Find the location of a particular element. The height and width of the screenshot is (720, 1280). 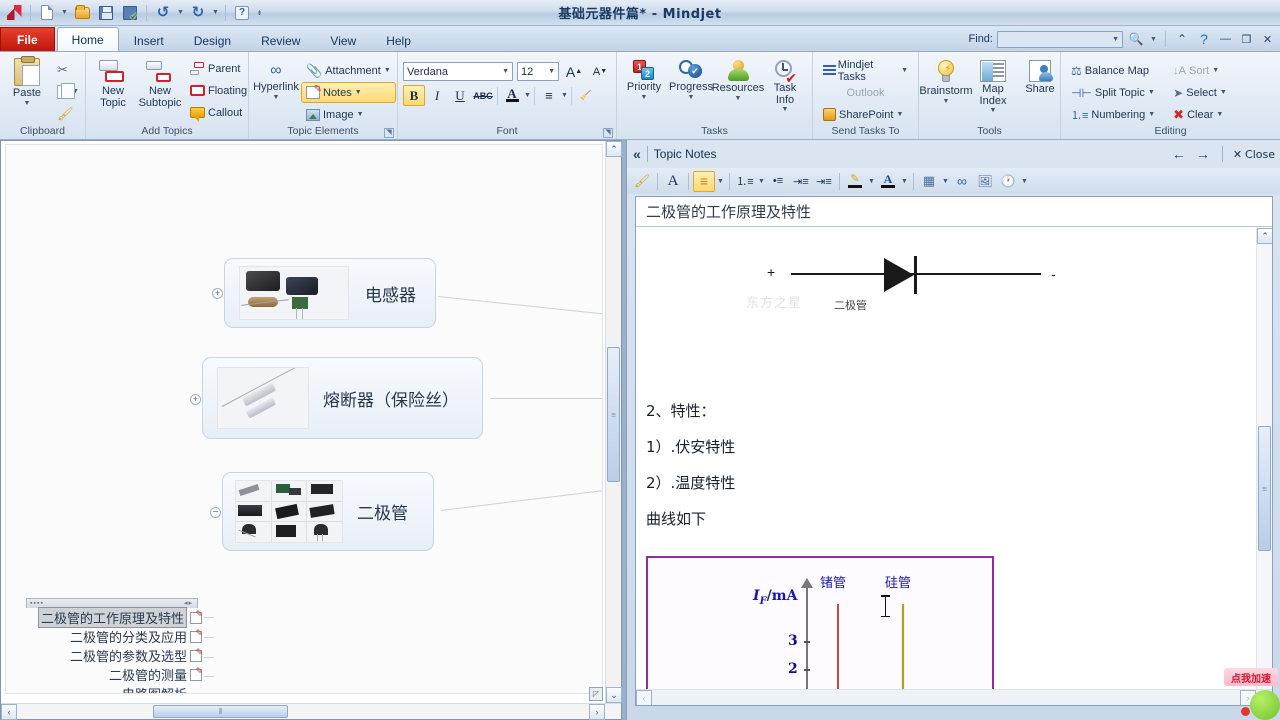

notes-horizontal-scrollbar: ‹ › is located at coordinates (954, 697).